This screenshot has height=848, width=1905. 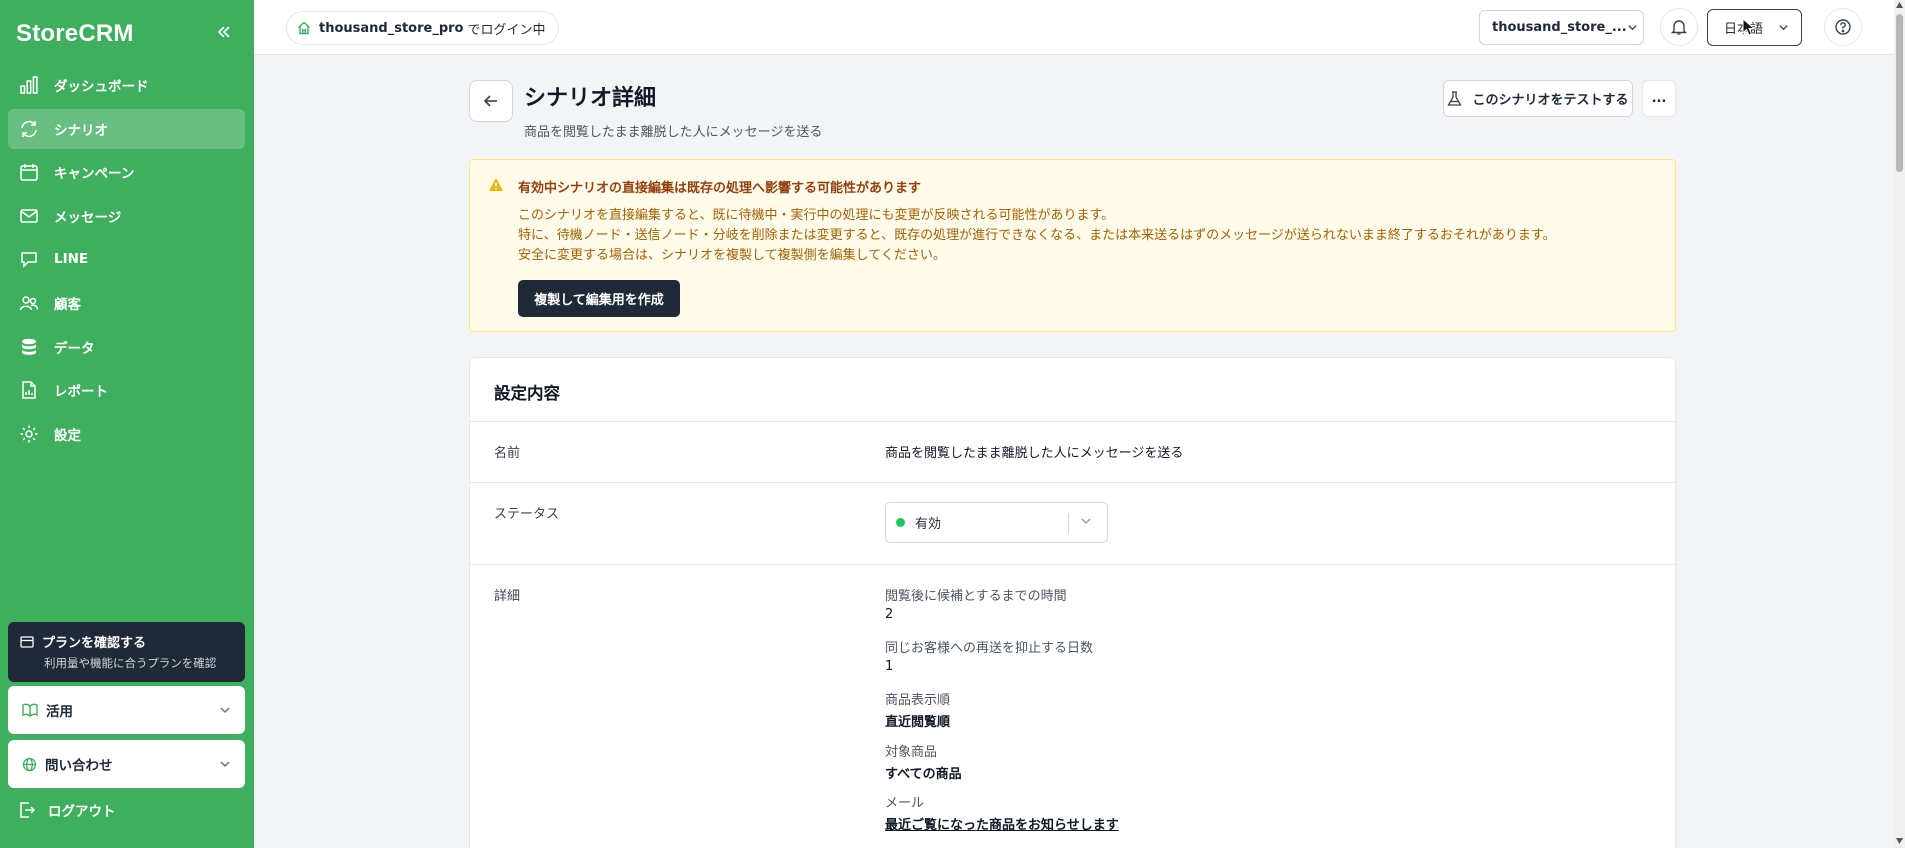 I want to click on status-select-value: 有効, so click(x=928, y=524).